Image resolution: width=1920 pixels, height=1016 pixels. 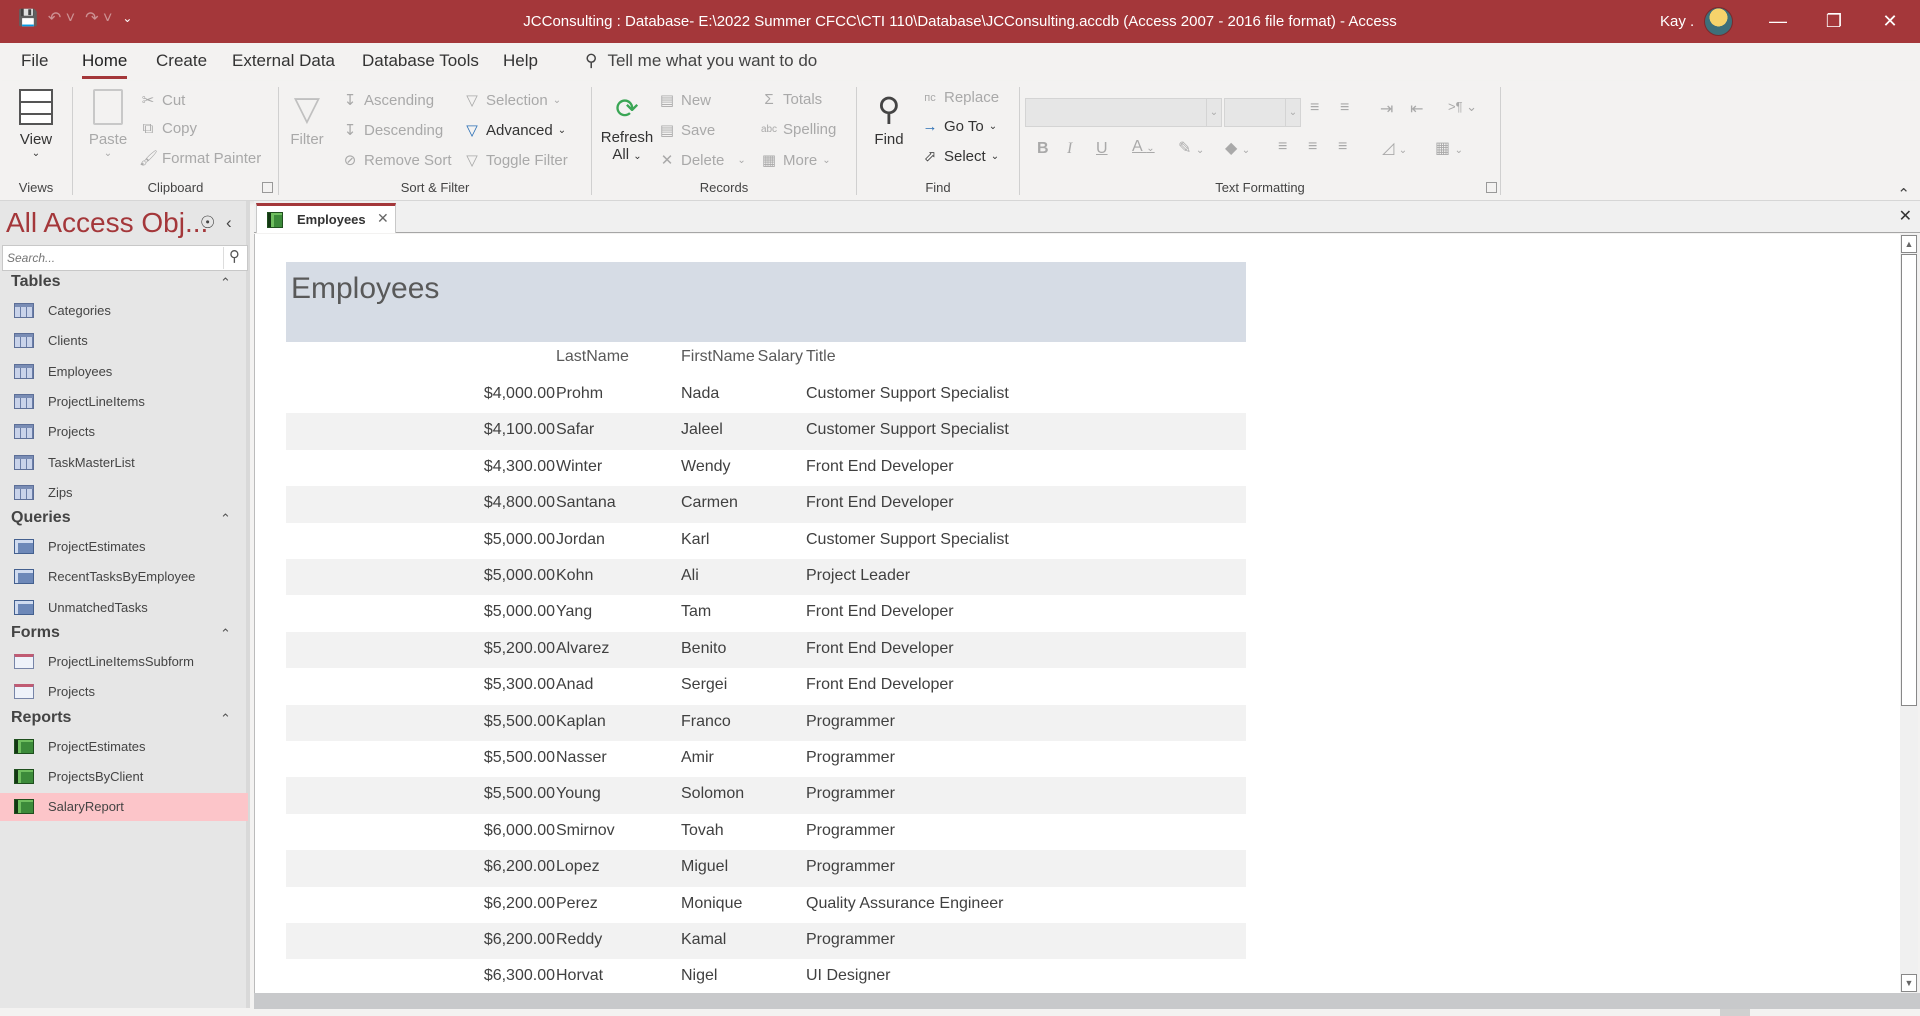 I want to click on design-view-icon, so click(x=1897, y=1012).